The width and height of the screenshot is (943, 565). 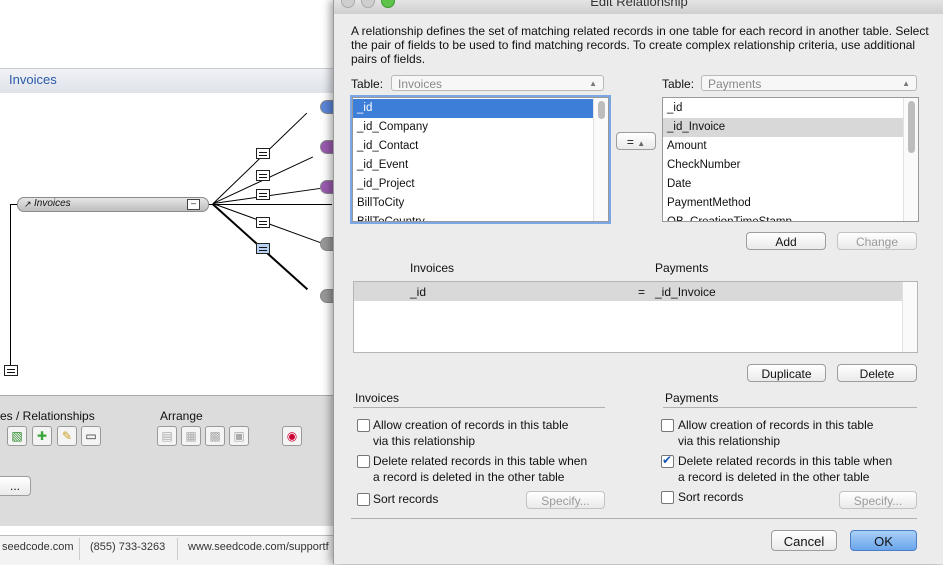 What do you see at coordinates (167, 436) in the screenshot?
I see `align-left-icon: ▤` at bounding box center [167, 436].